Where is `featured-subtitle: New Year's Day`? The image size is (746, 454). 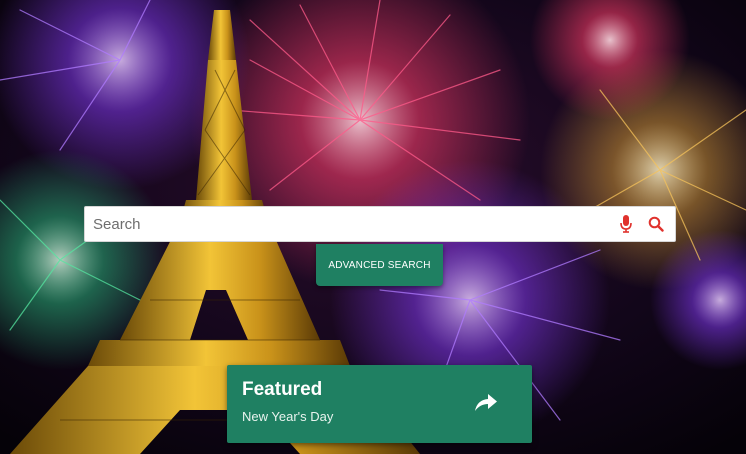
featured-subtitle: New Year's Day is located at coordinates (288, 416).